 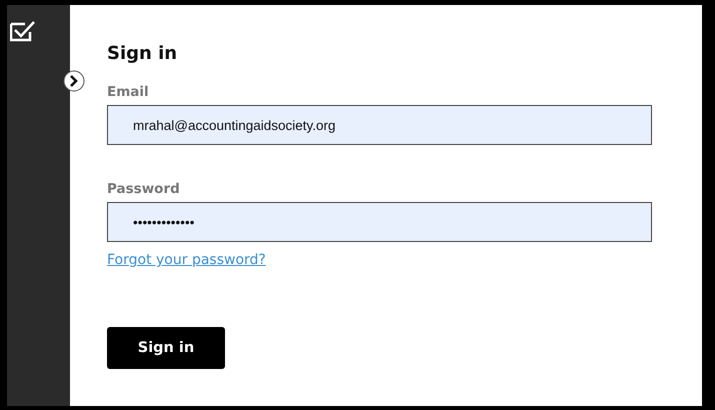 I want to click on input-field: •••••••••••••, so click(x=379, y=222).